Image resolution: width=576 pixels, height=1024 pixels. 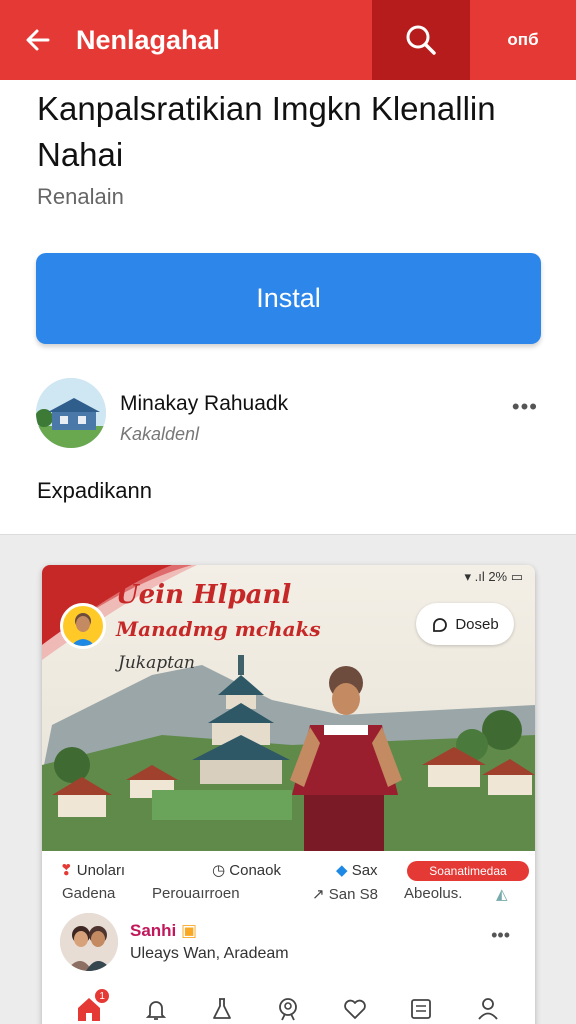 I want to click on status-bar: ▾ .ıl 2% ▭, so click(x=493, y=576).